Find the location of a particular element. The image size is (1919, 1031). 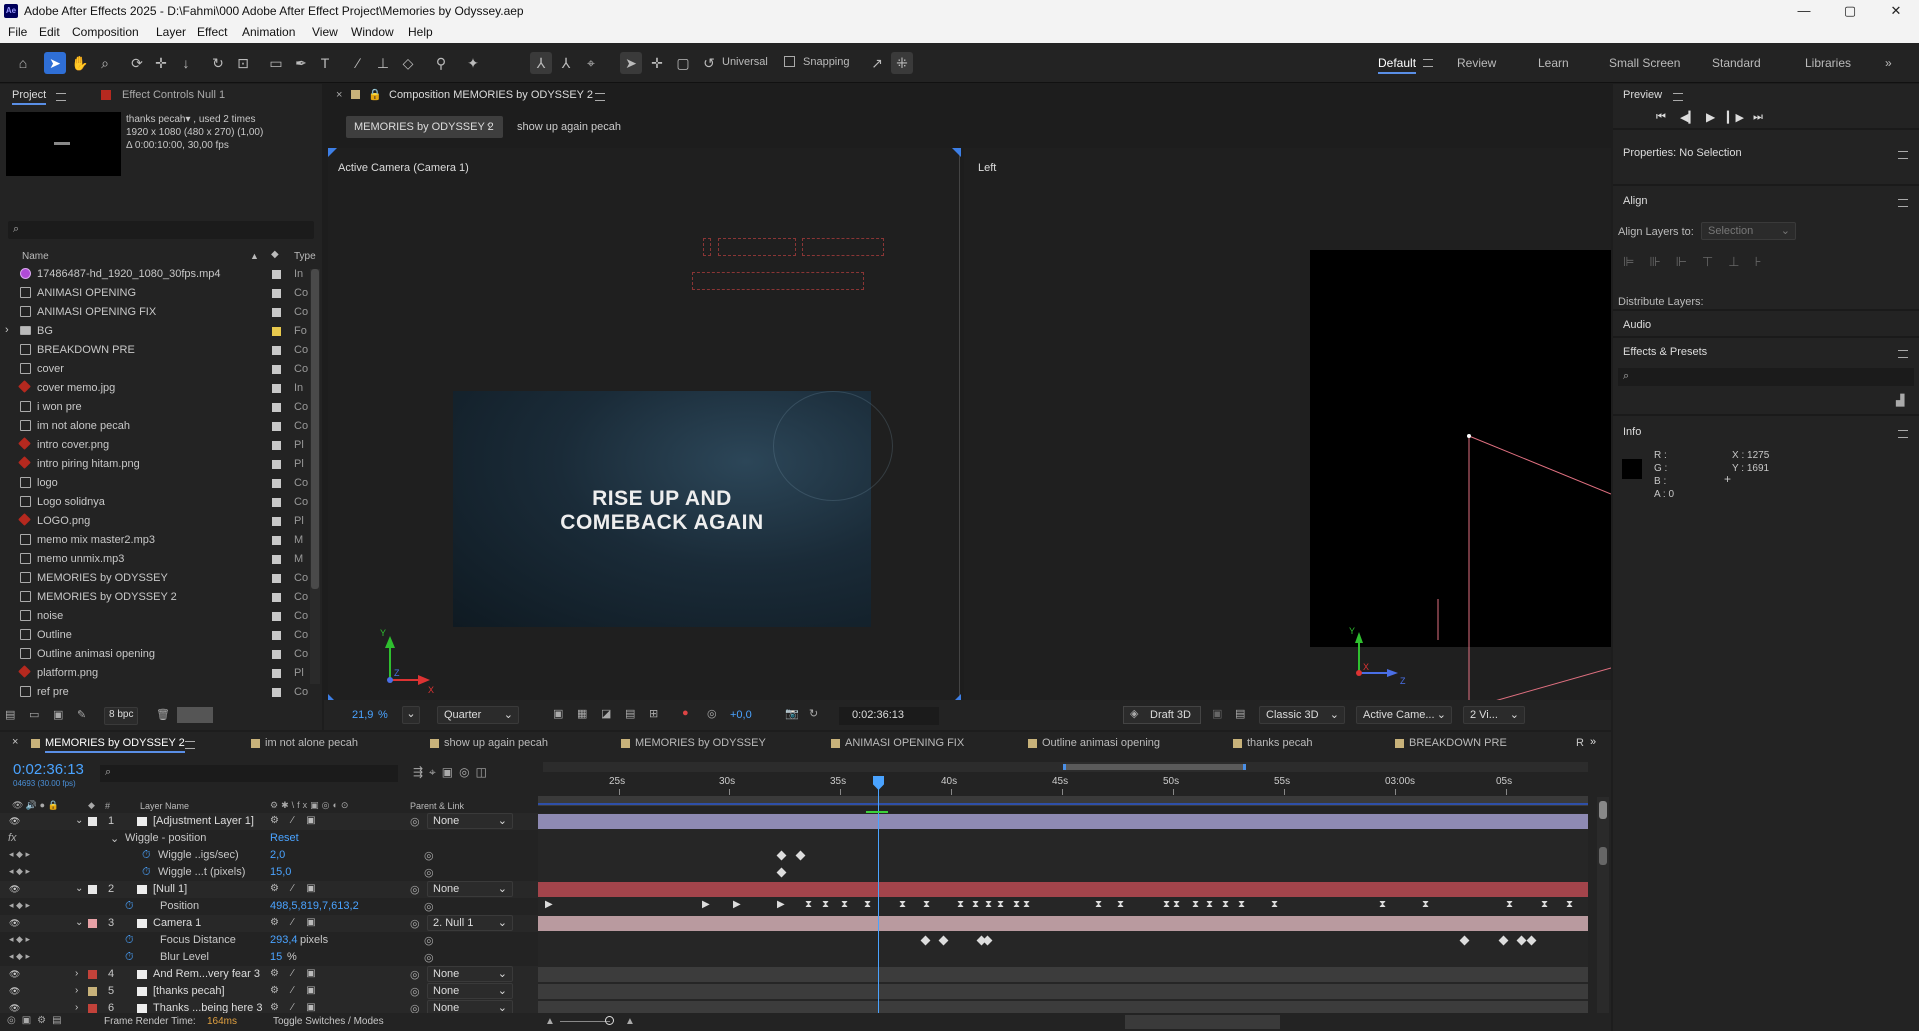

project-menu-icon is located at coordinates (61, 97).